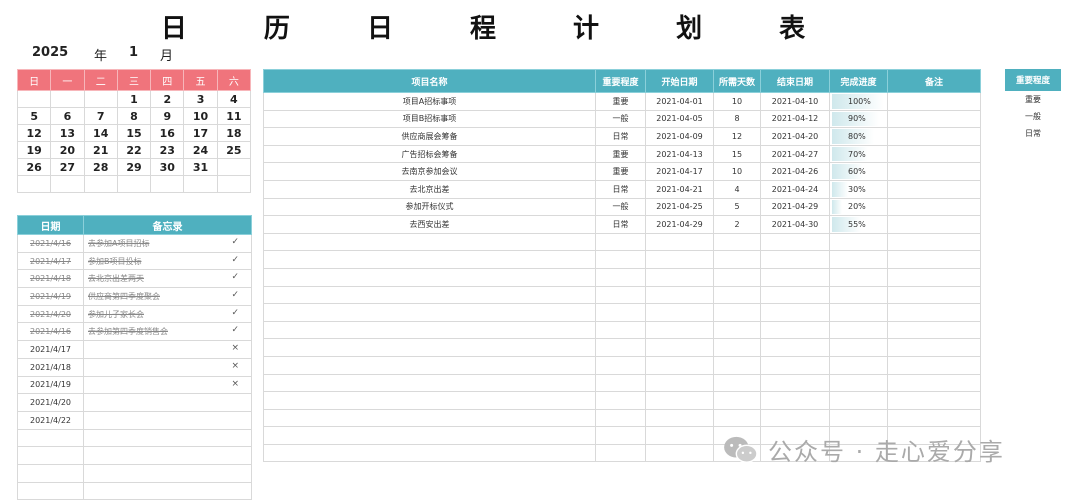 The image size is (1080, 500). What do you see at coordinates (50, 367) in the screenshot?
I see `memo-date: 2021/4/18` at bounding box center [50, 367].